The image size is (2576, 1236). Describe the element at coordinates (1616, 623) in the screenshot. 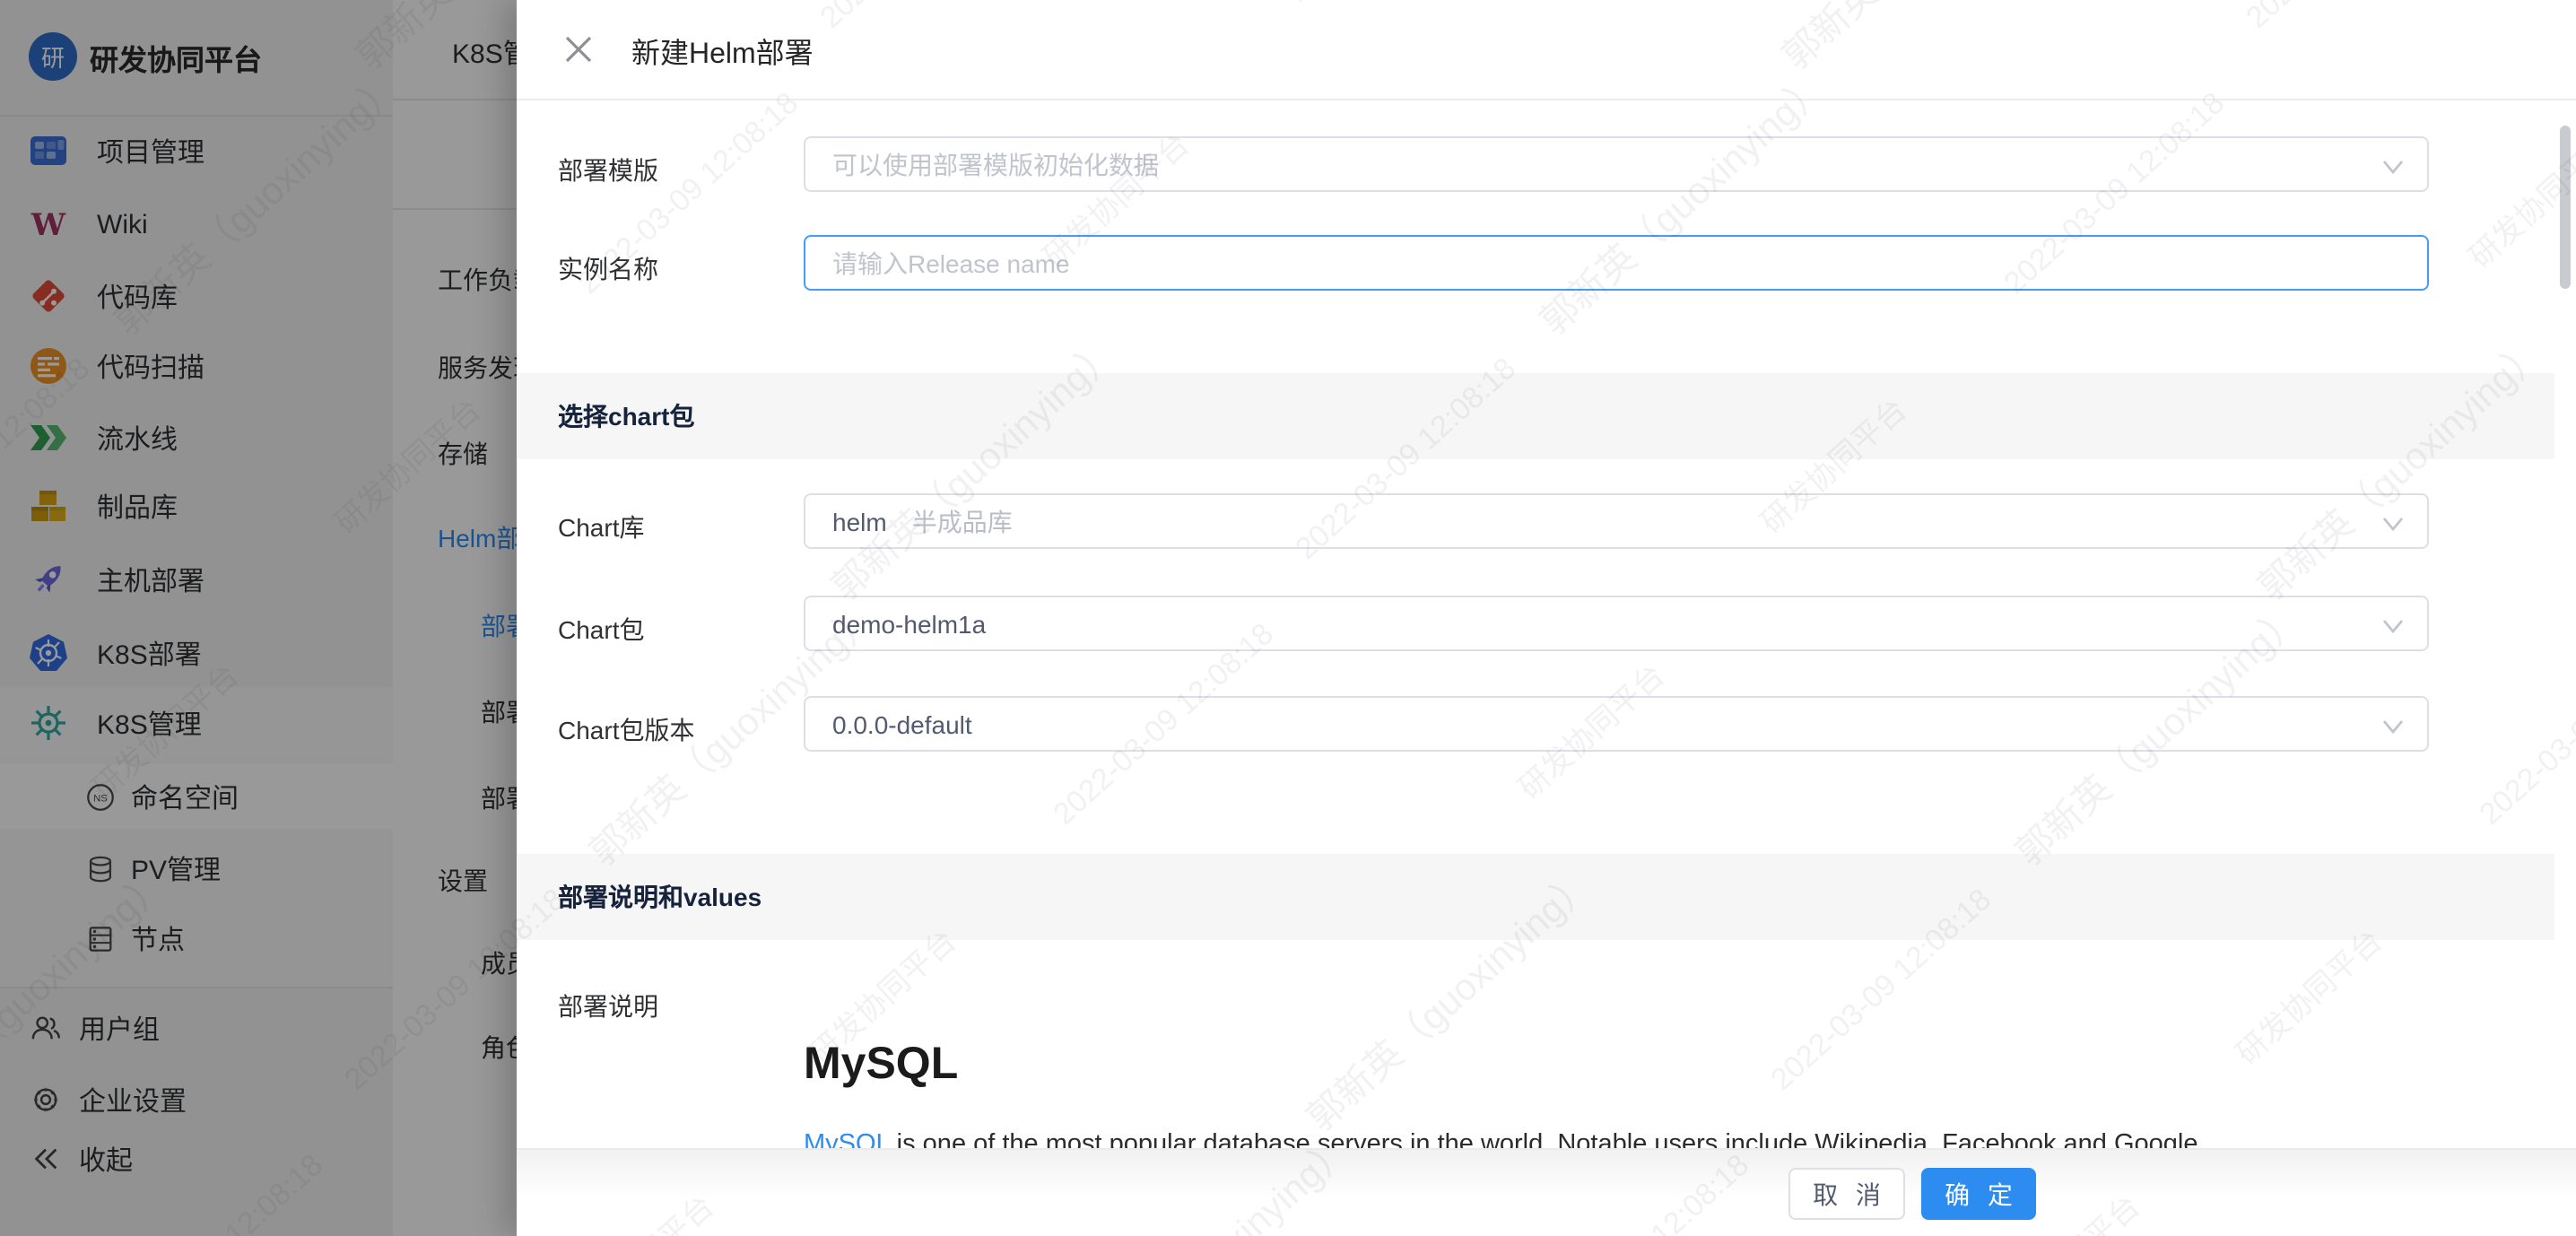

I see `chart-package-select: demo-helm1a` at that location.